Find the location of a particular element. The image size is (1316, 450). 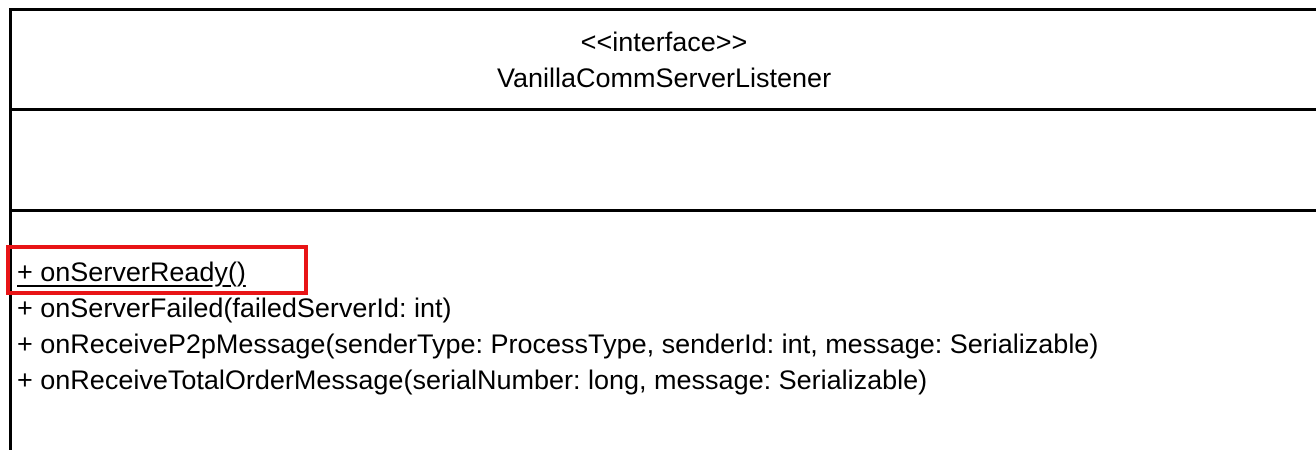

stereotype-label: <<interface>> is located at coordinates (664, 41).